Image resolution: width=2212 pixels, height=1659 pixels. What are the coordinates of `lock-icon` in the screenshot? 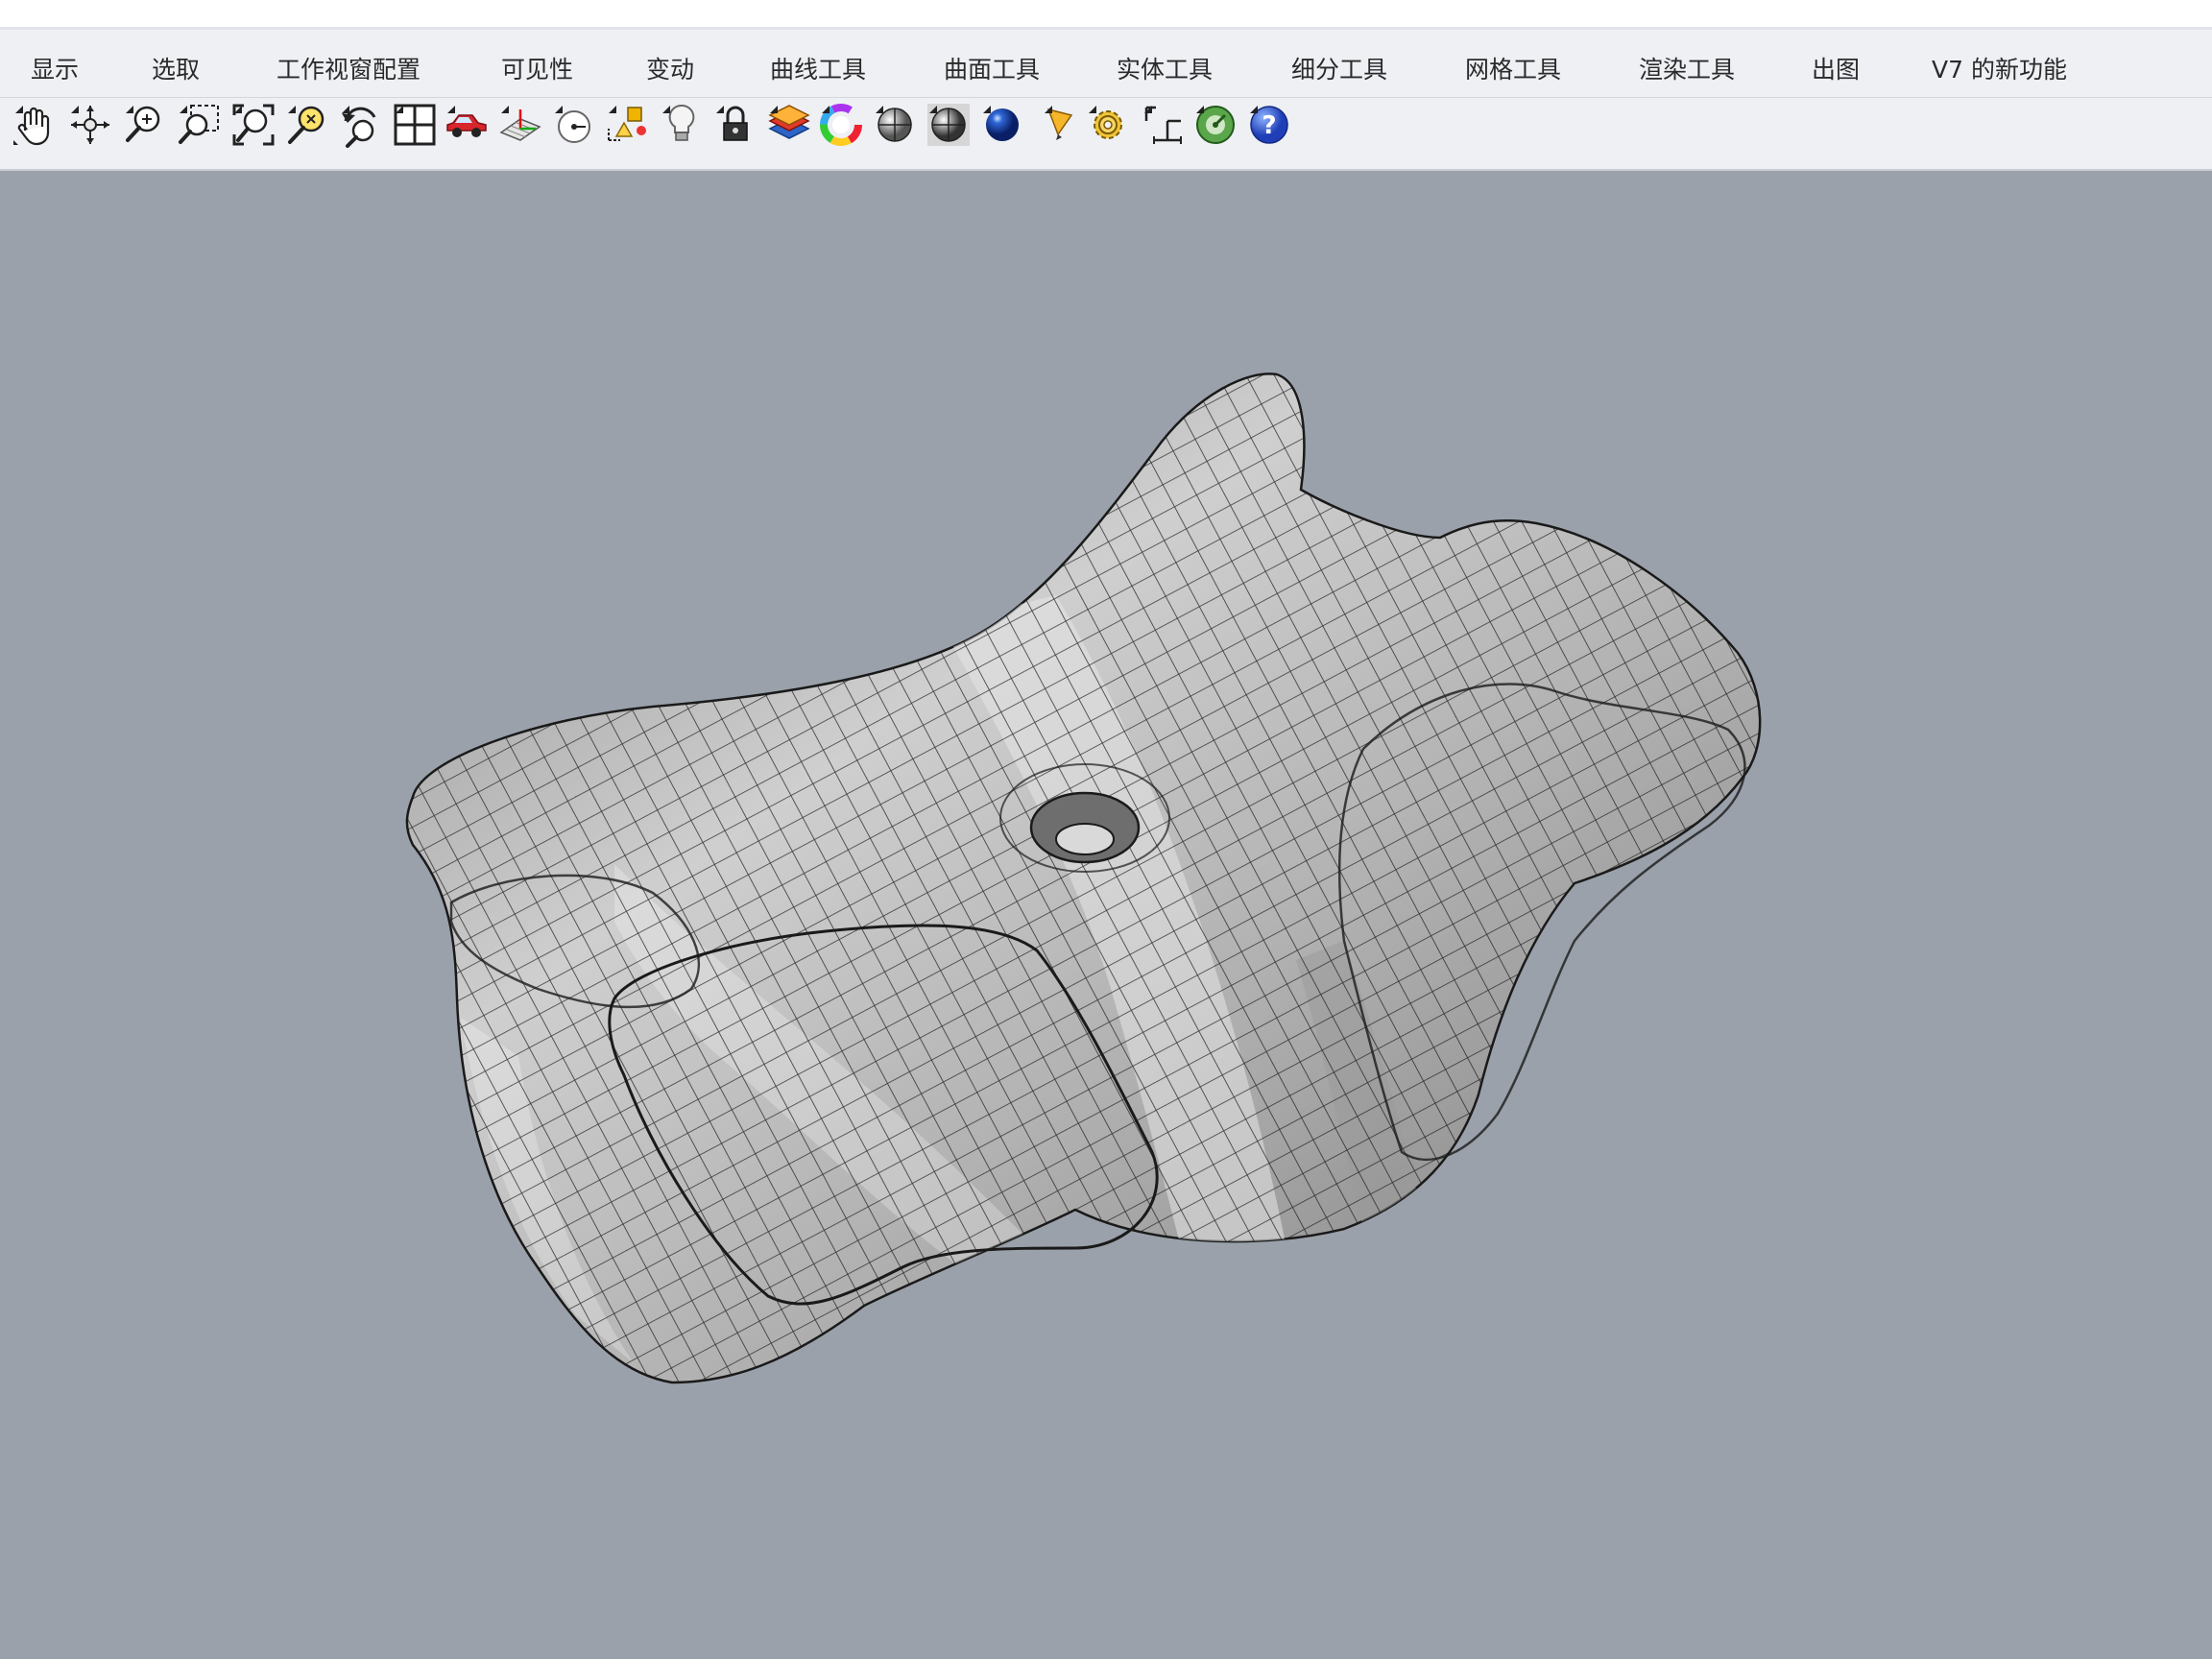 It's located at (735, 125).